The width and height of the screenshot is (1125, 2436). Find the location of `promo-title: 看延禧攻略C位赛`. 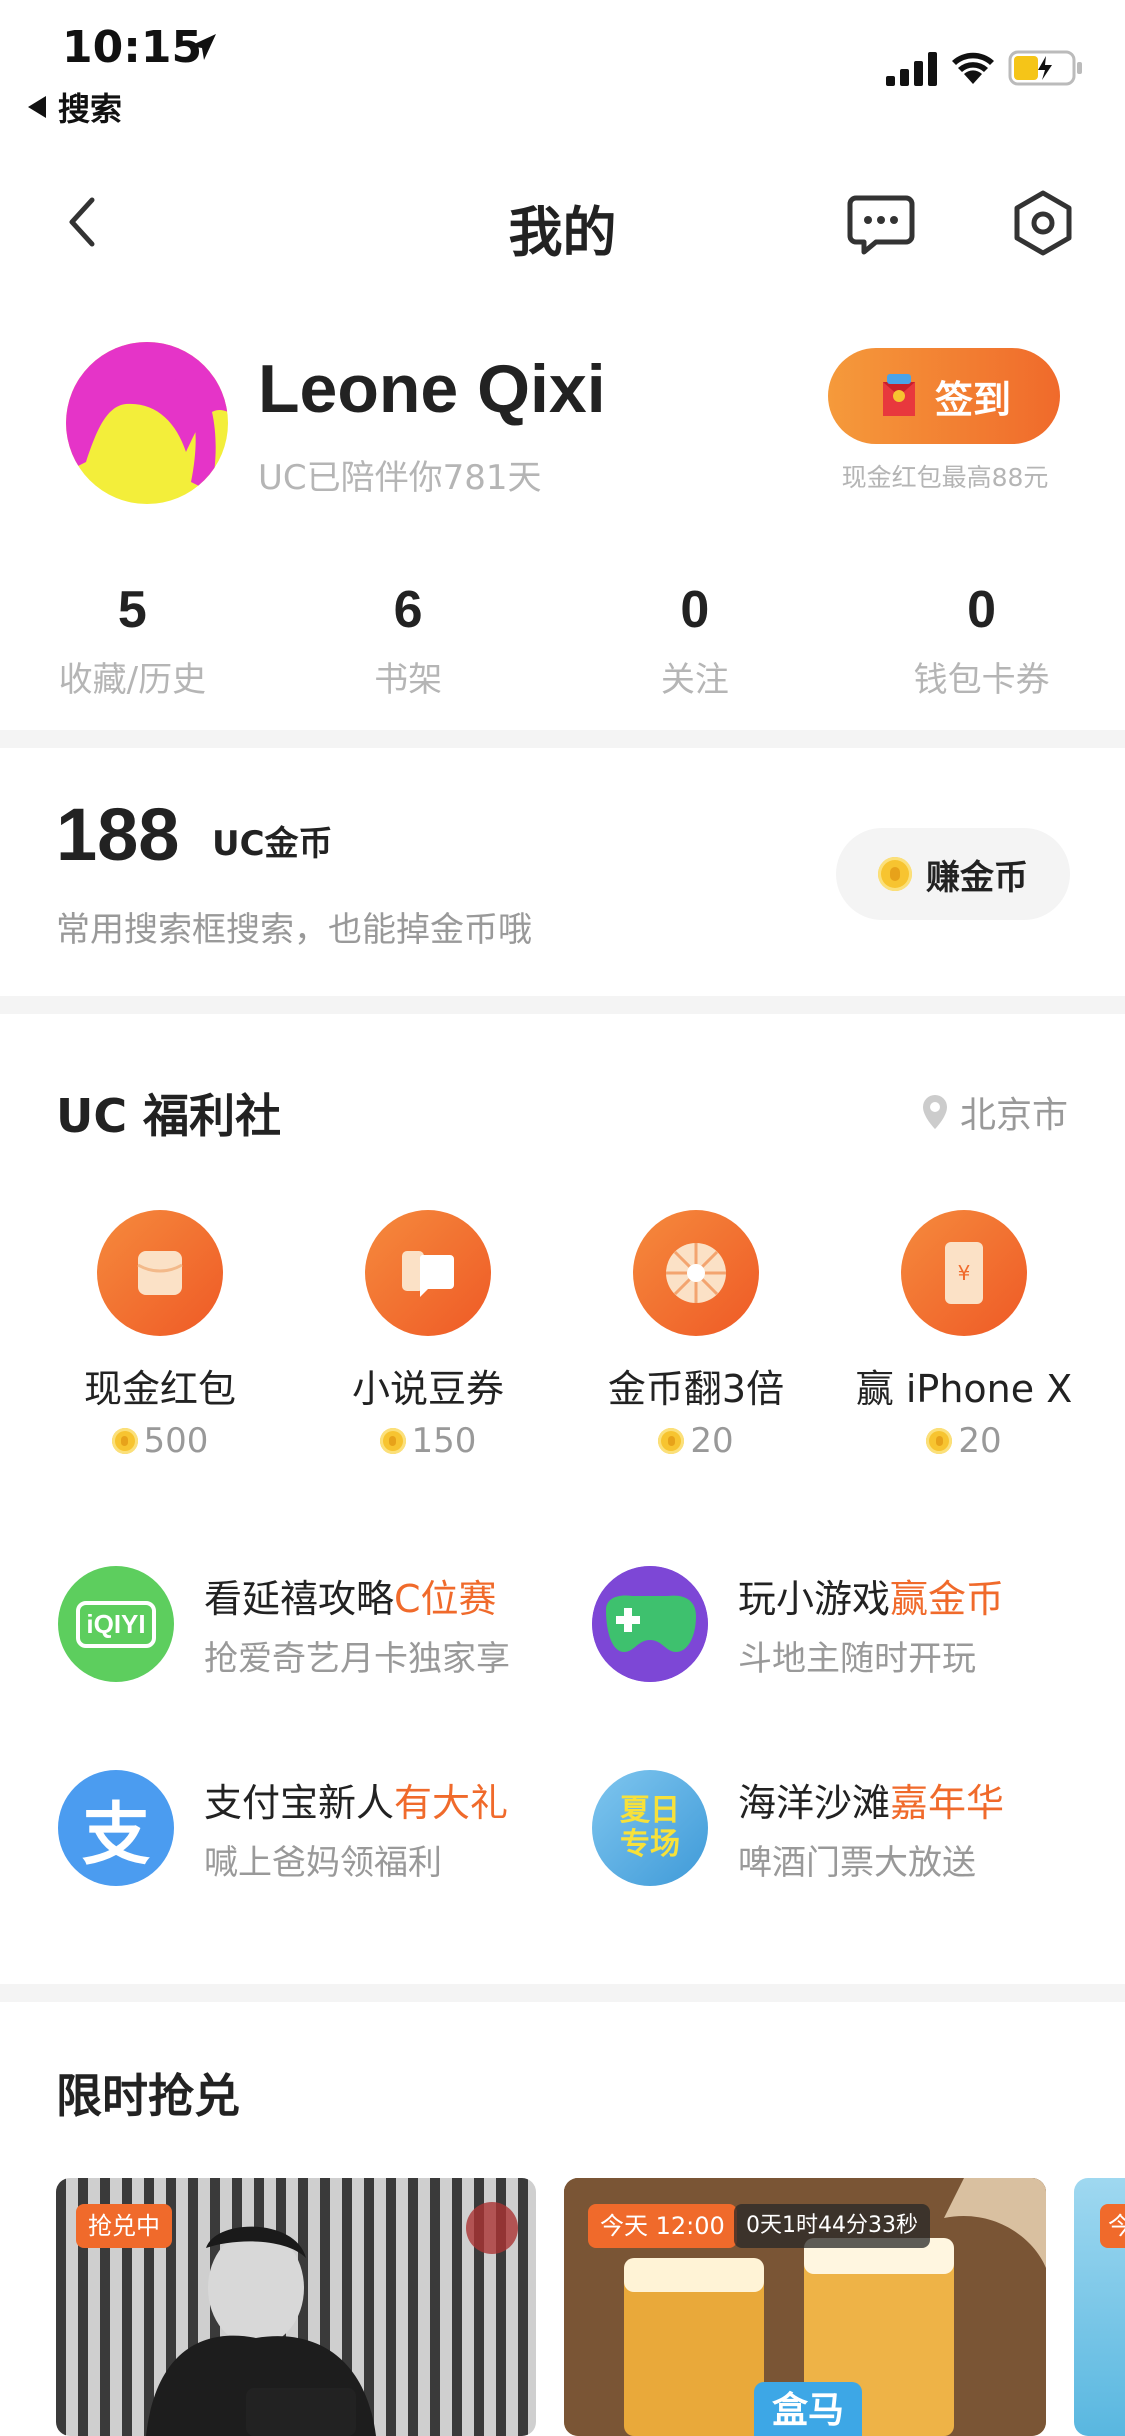

promo-title: 看延禧攻略C位赛 is located at coordinates (357, 1595).